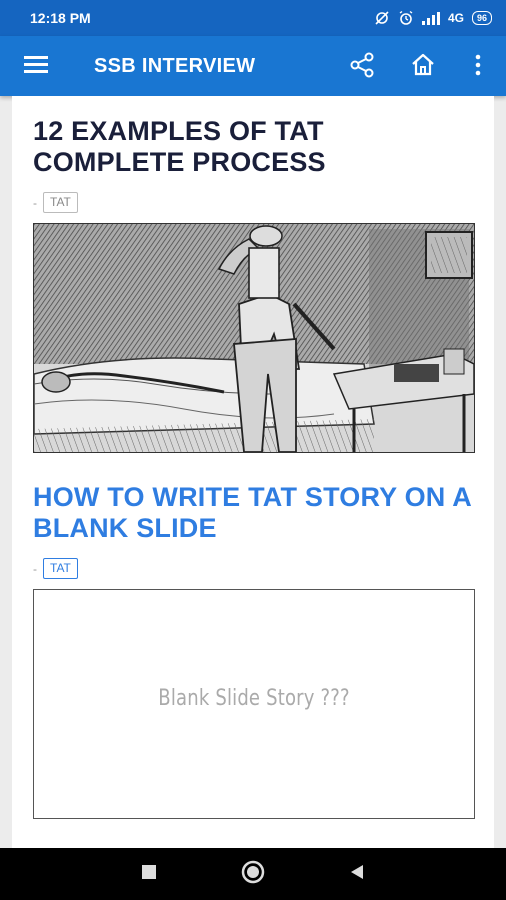 Image resolution: width=506 pixels, height=900 pixels. I want to click on menu-button, so click(36, 66).